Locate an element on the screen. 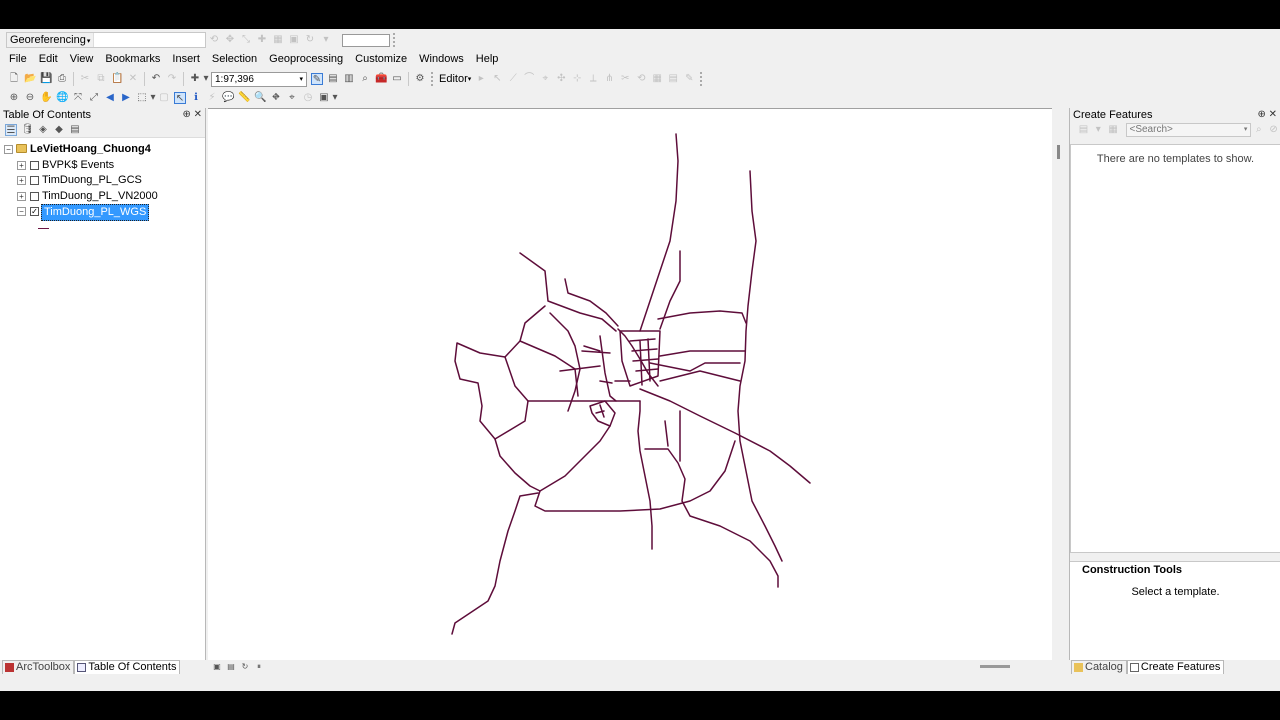 Image resolution: width=1280 pixels, height=720 pixels. add-data-icon: ✚ is located at coordinates (195, 79).